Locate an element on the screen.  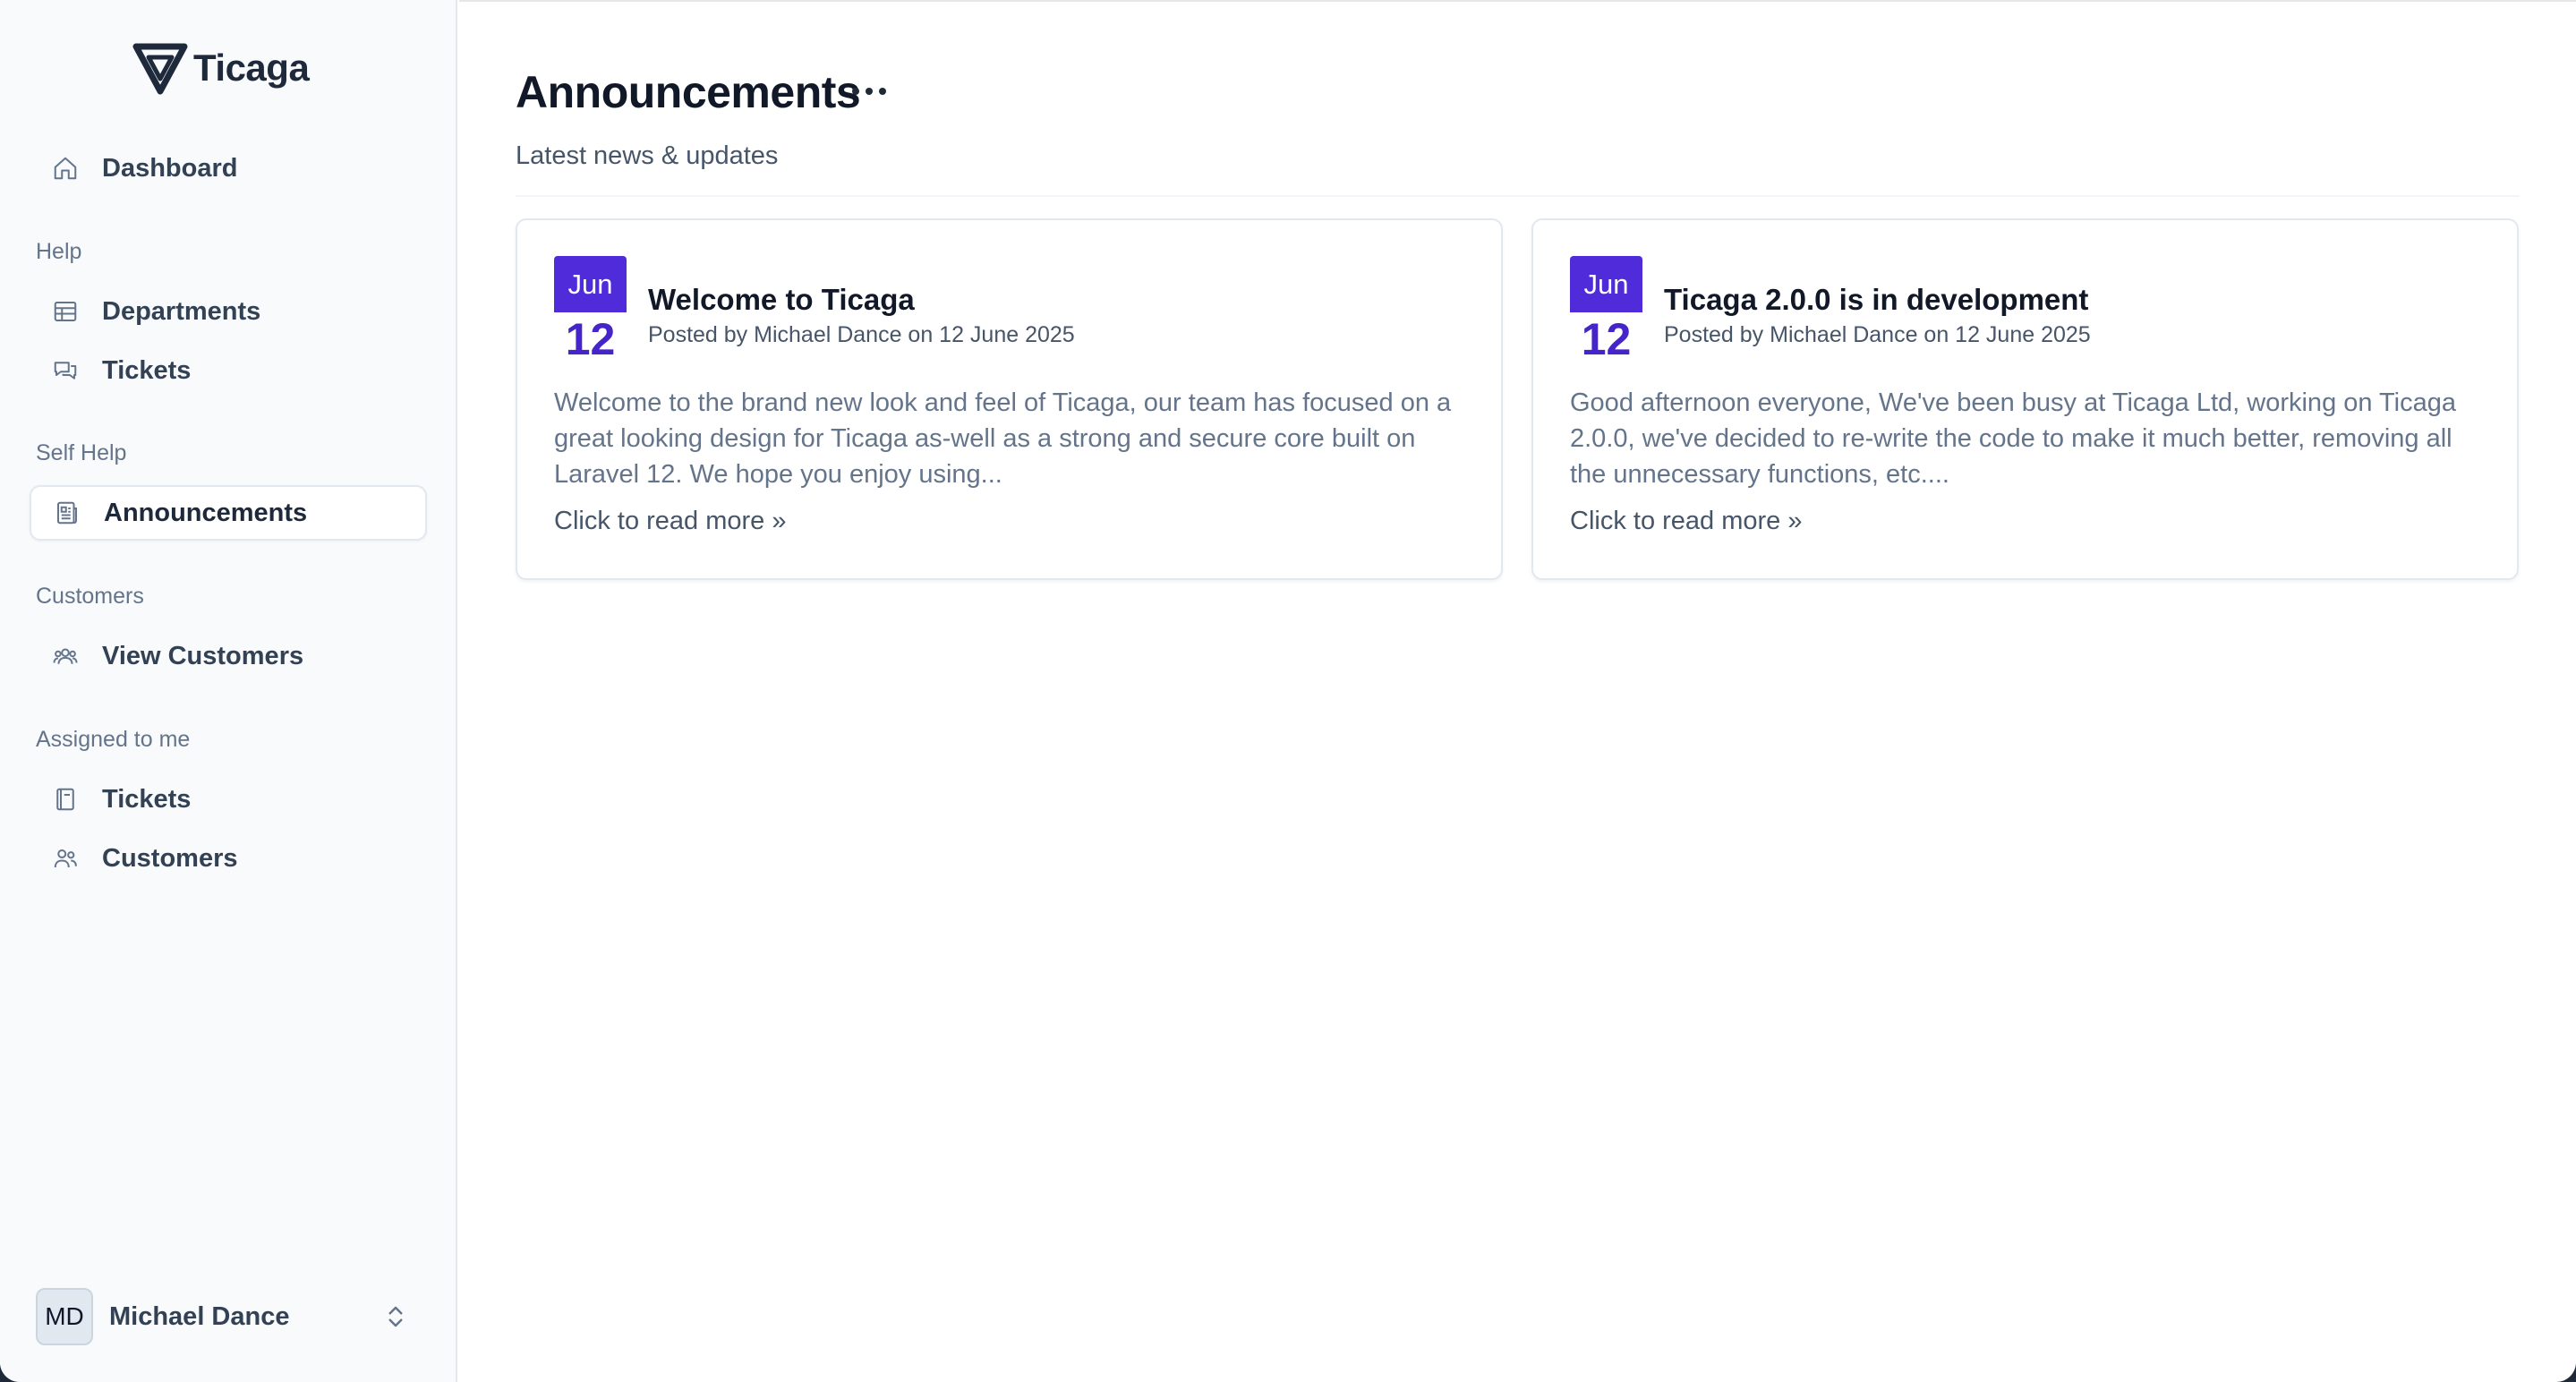
page-title: Announcements is located at coordinates (688, 92).